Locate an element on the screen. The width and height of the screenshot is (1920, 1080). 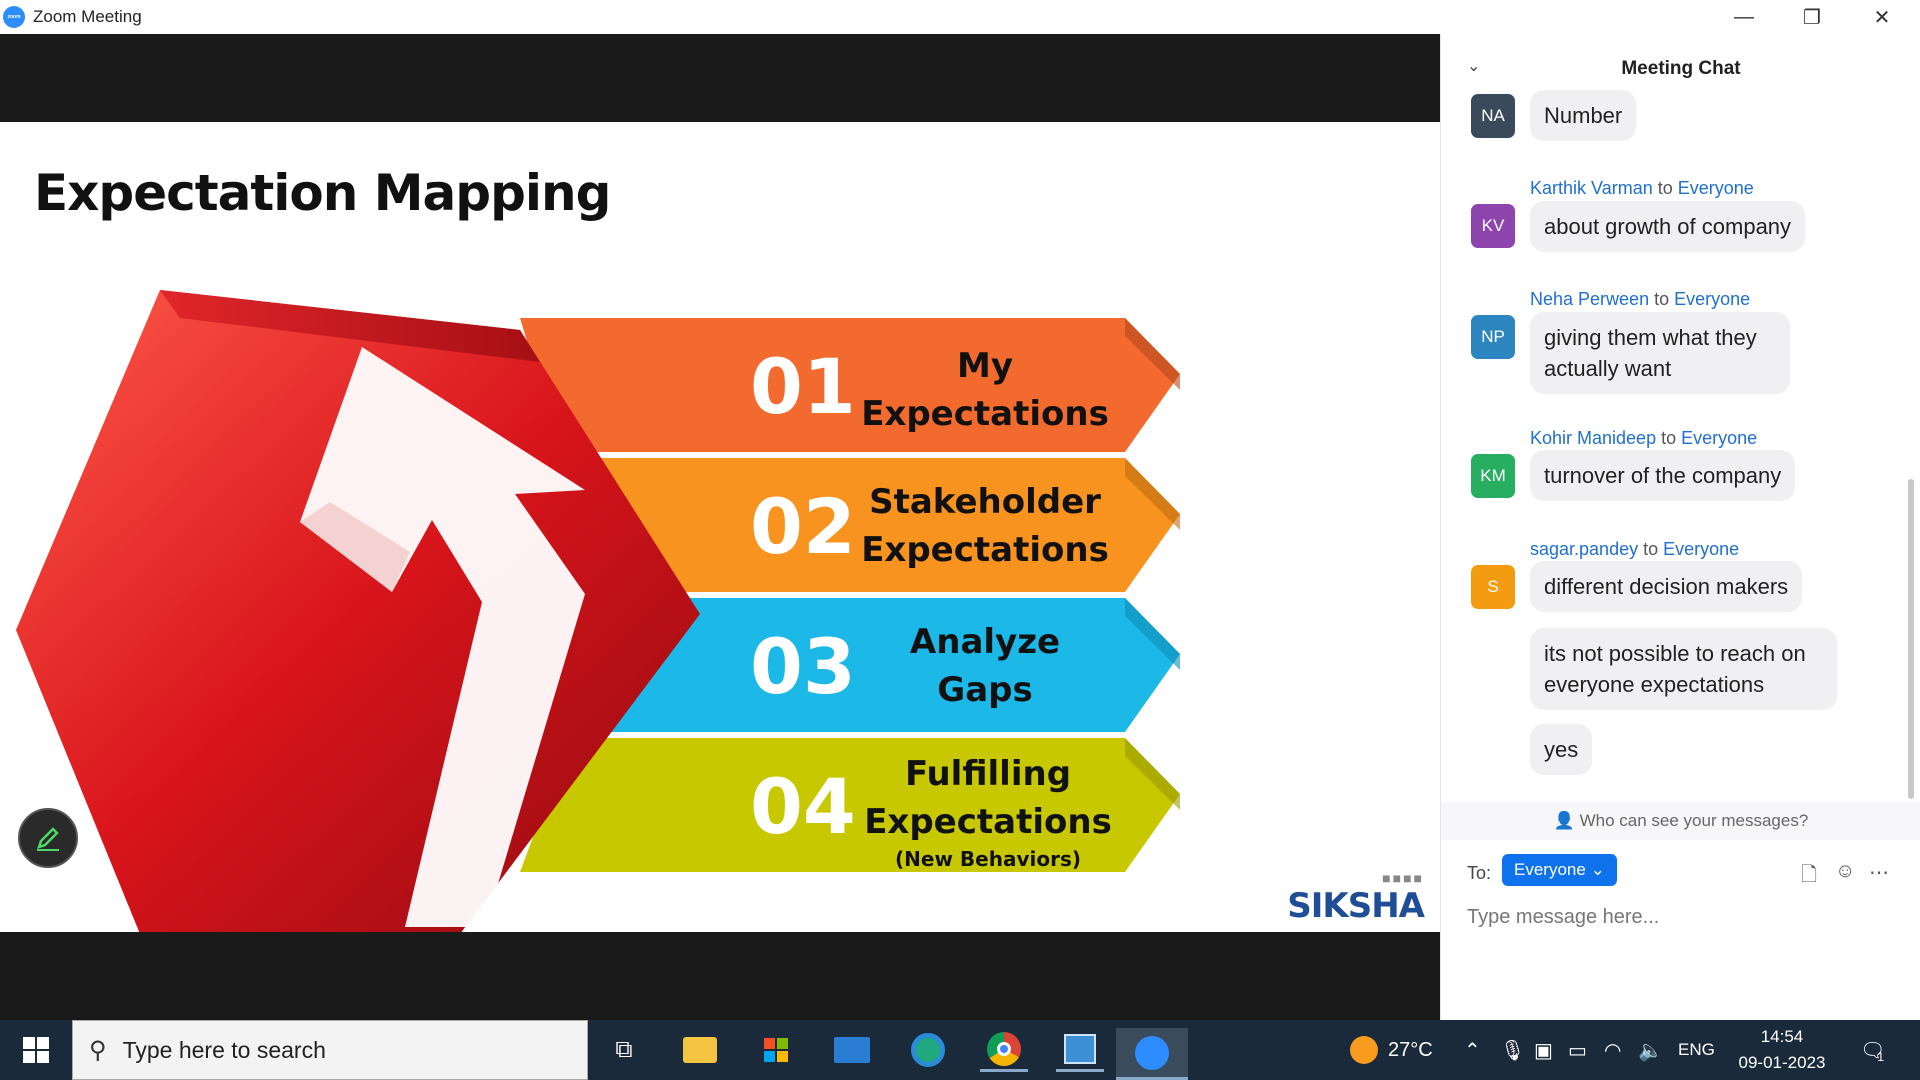
step-label-04-line1: Fulfilling is located at coordinates (988, 774).